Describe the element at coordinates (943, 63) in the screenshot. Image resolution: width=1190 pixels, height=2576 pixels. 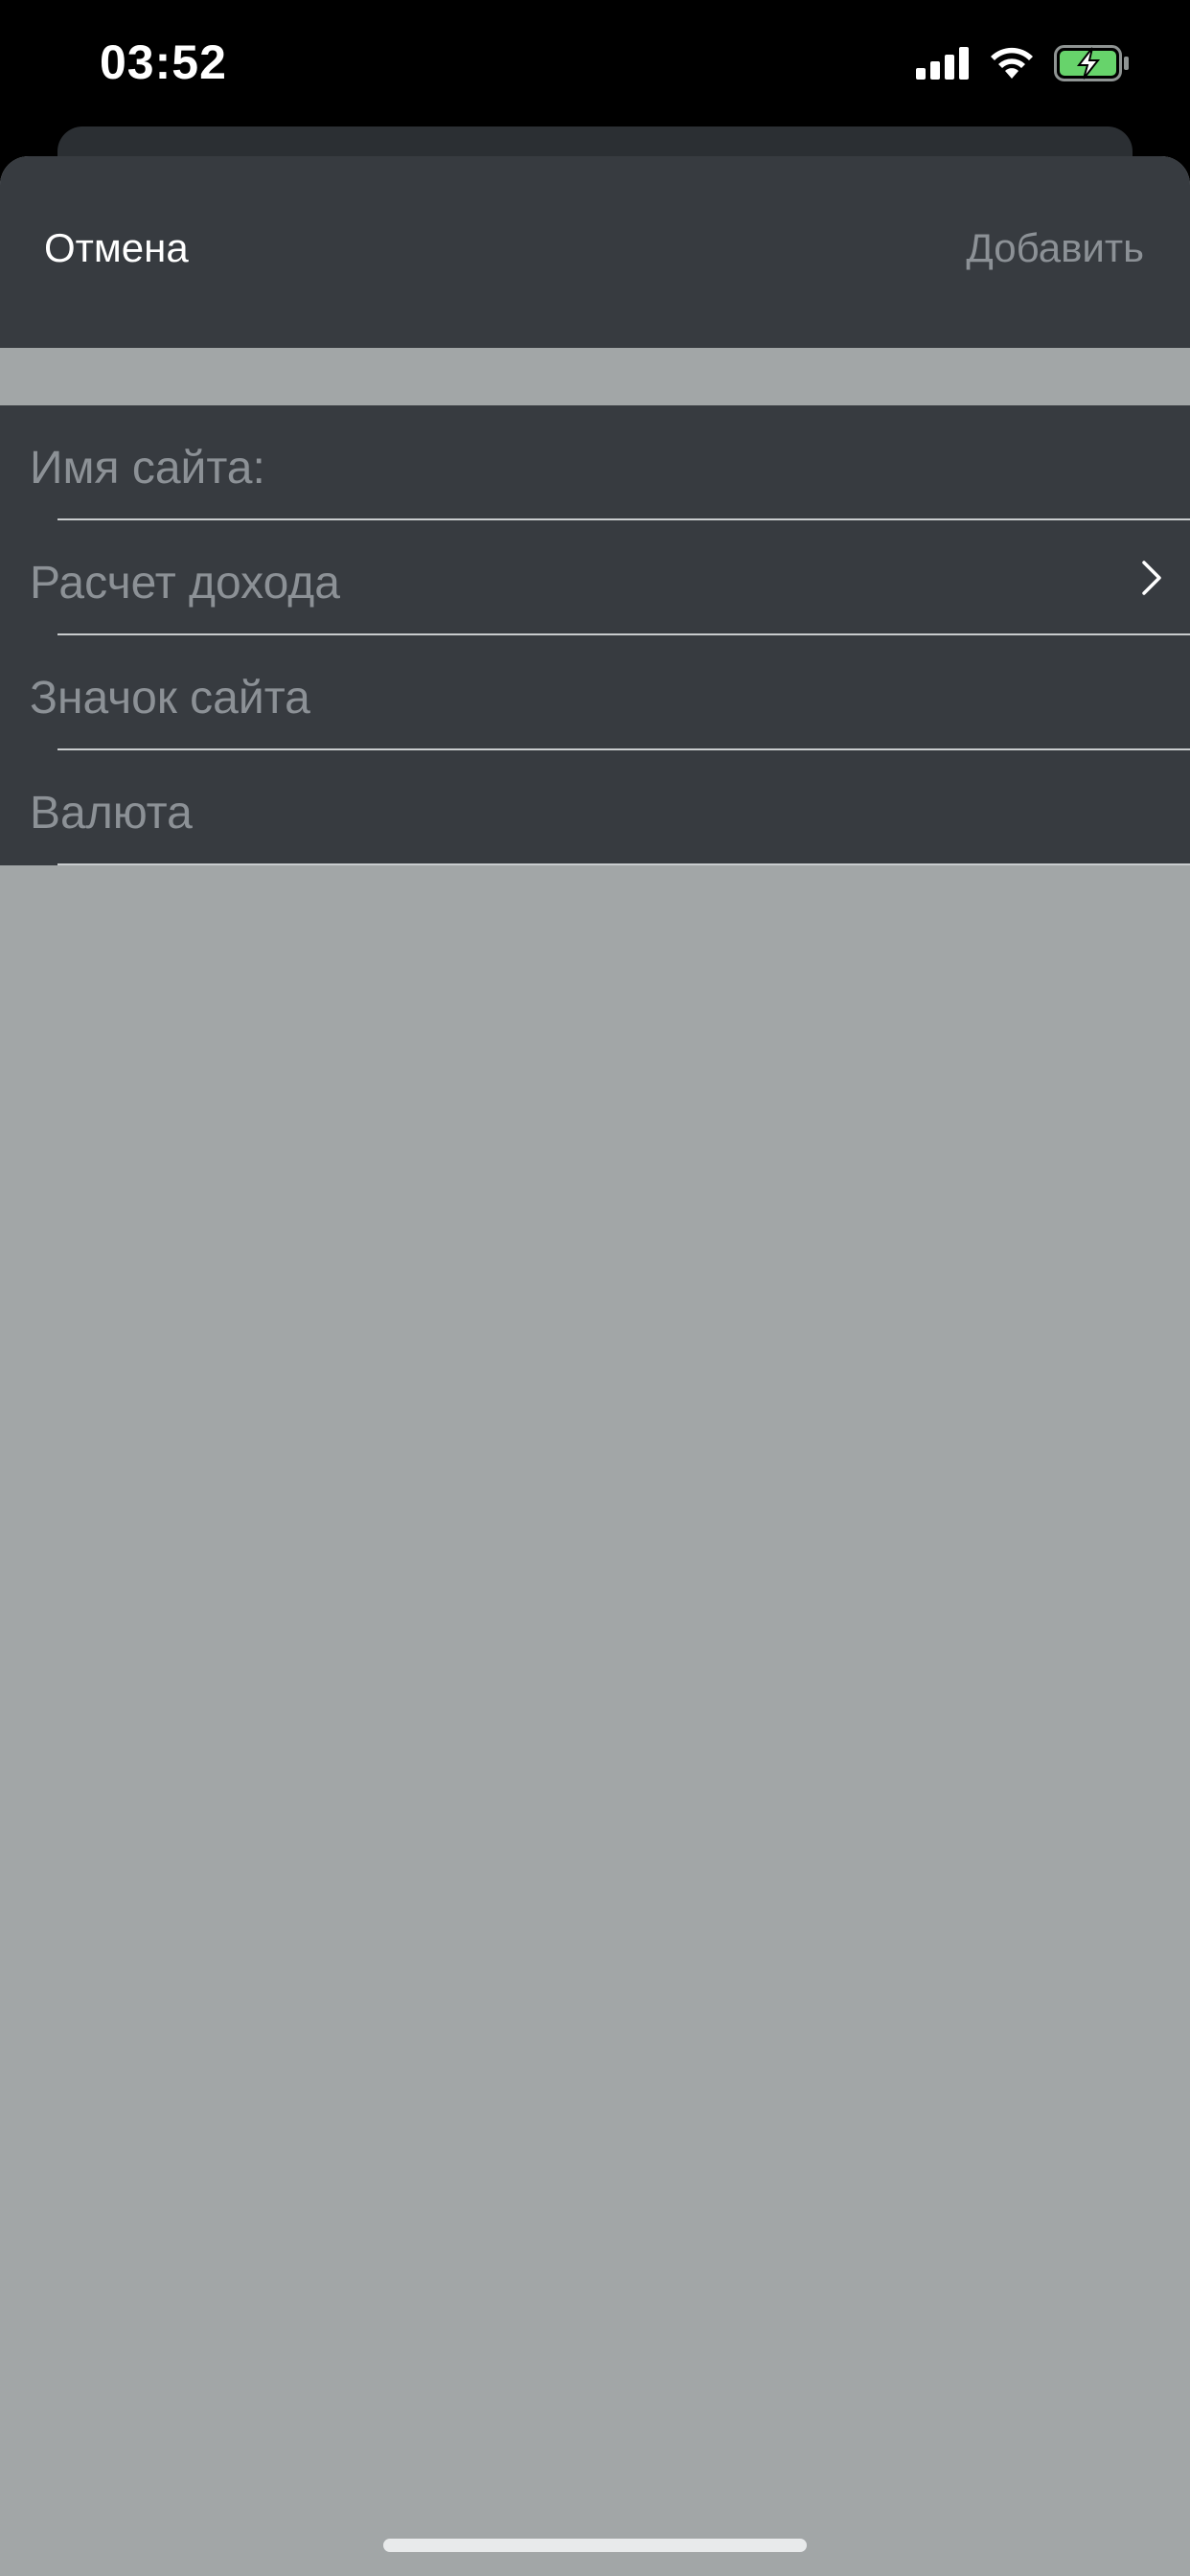
I see `signal-icon` at that location.